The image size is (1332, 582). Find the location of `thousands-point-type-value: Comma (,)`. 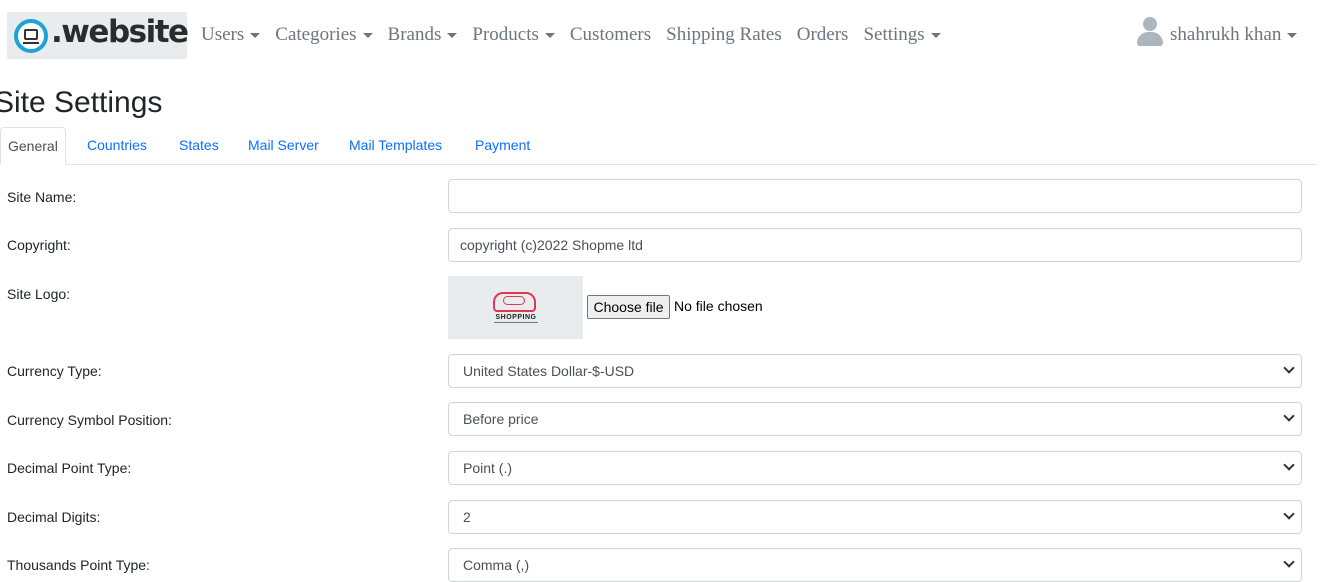

thousands-point-type-value: Comma (,) is located at coordinates (496, 565).